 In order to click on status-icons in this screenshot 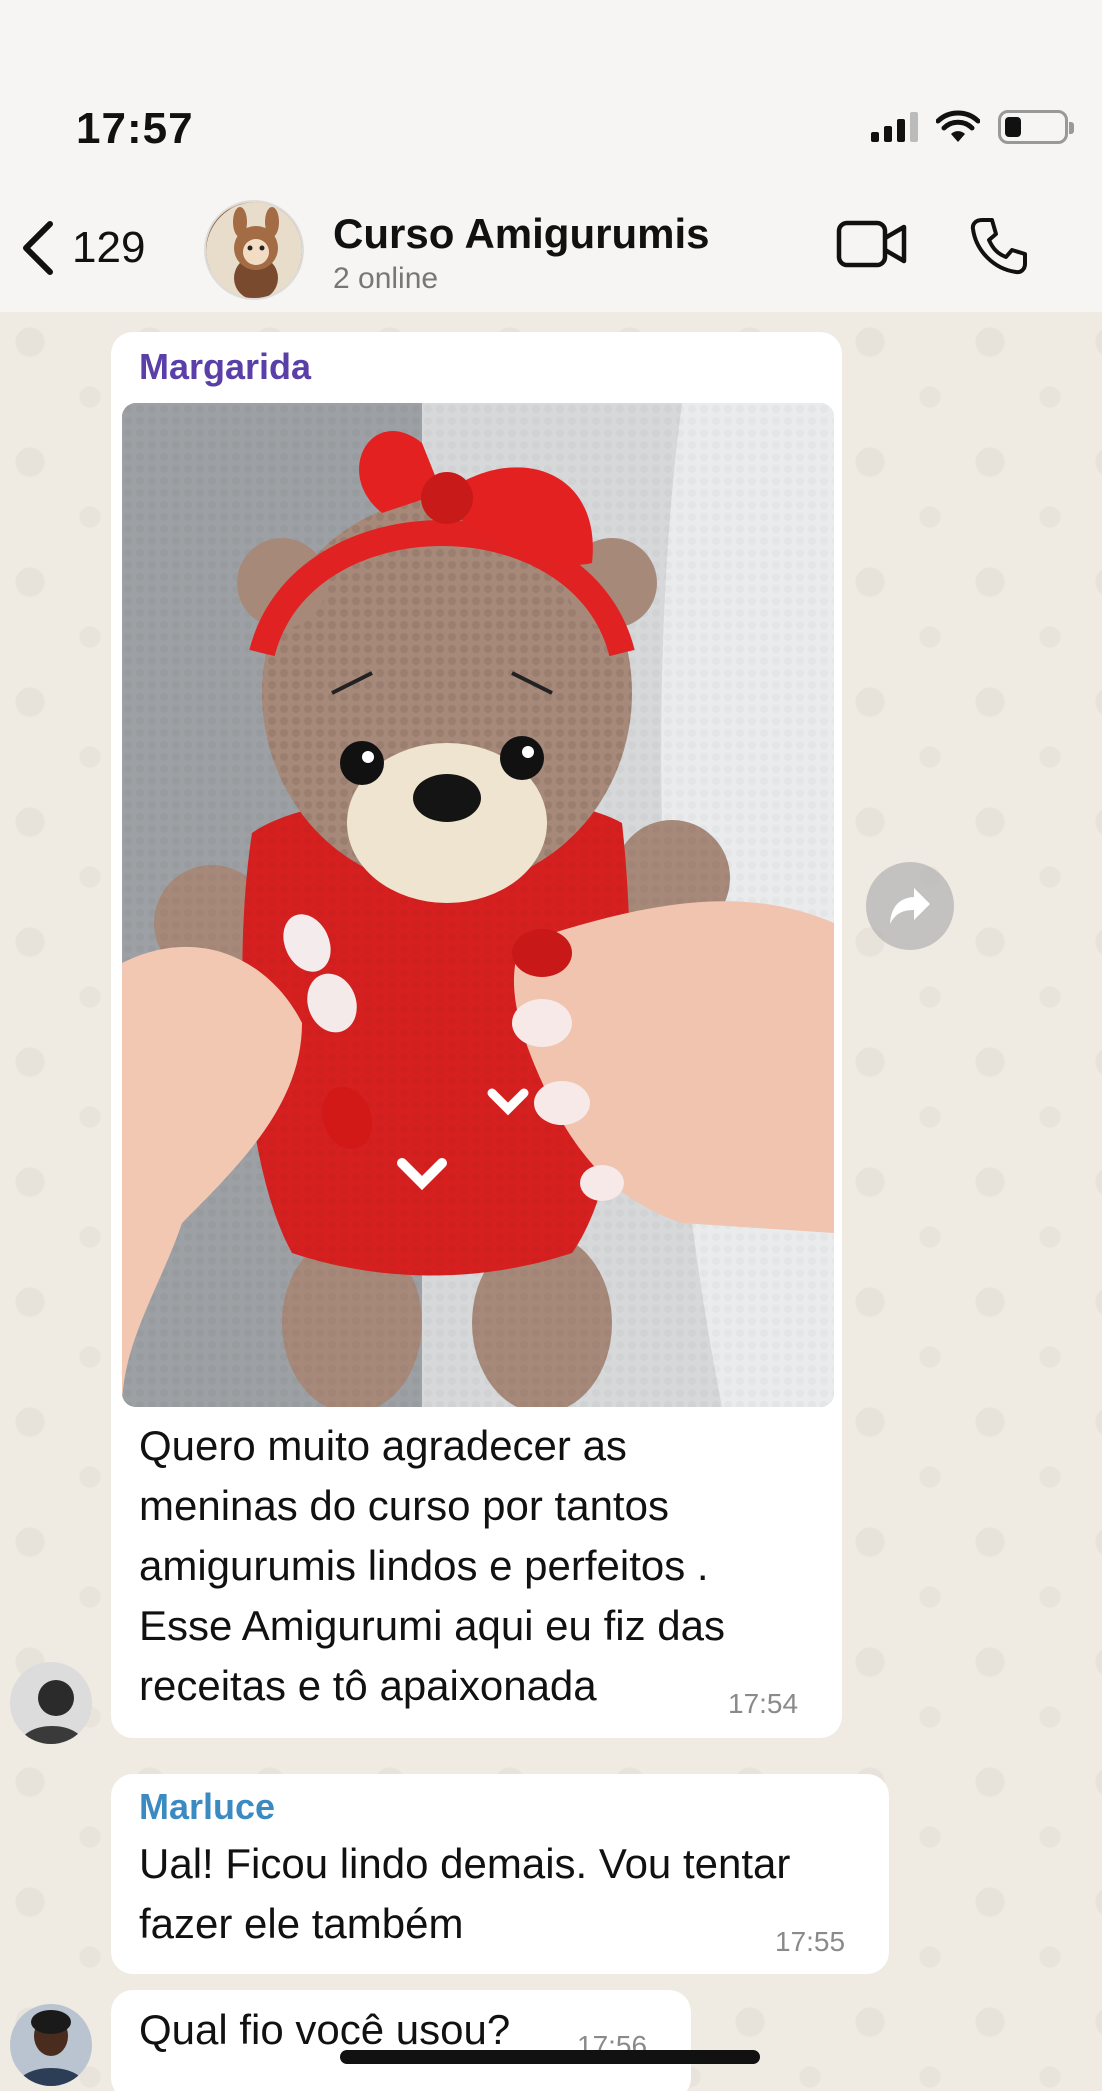, I will do `click(972, 127)`.